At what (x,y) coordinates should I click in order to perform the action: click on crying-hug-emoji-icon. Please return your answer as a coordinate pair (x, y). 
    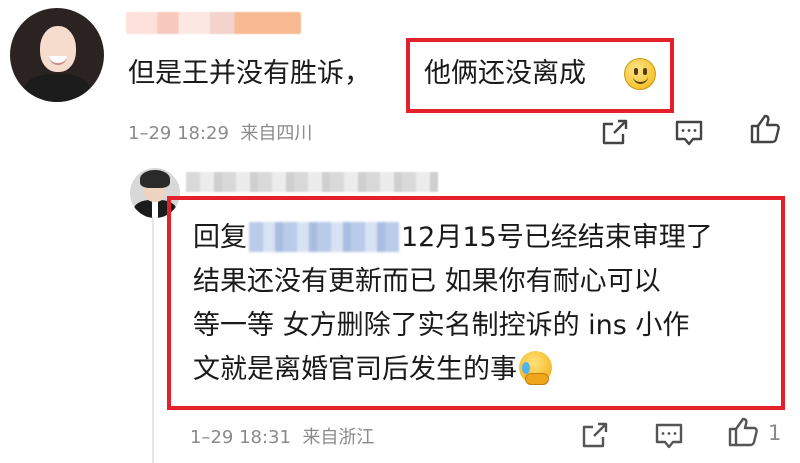
    Looking at the image, I should click on (535, 368).